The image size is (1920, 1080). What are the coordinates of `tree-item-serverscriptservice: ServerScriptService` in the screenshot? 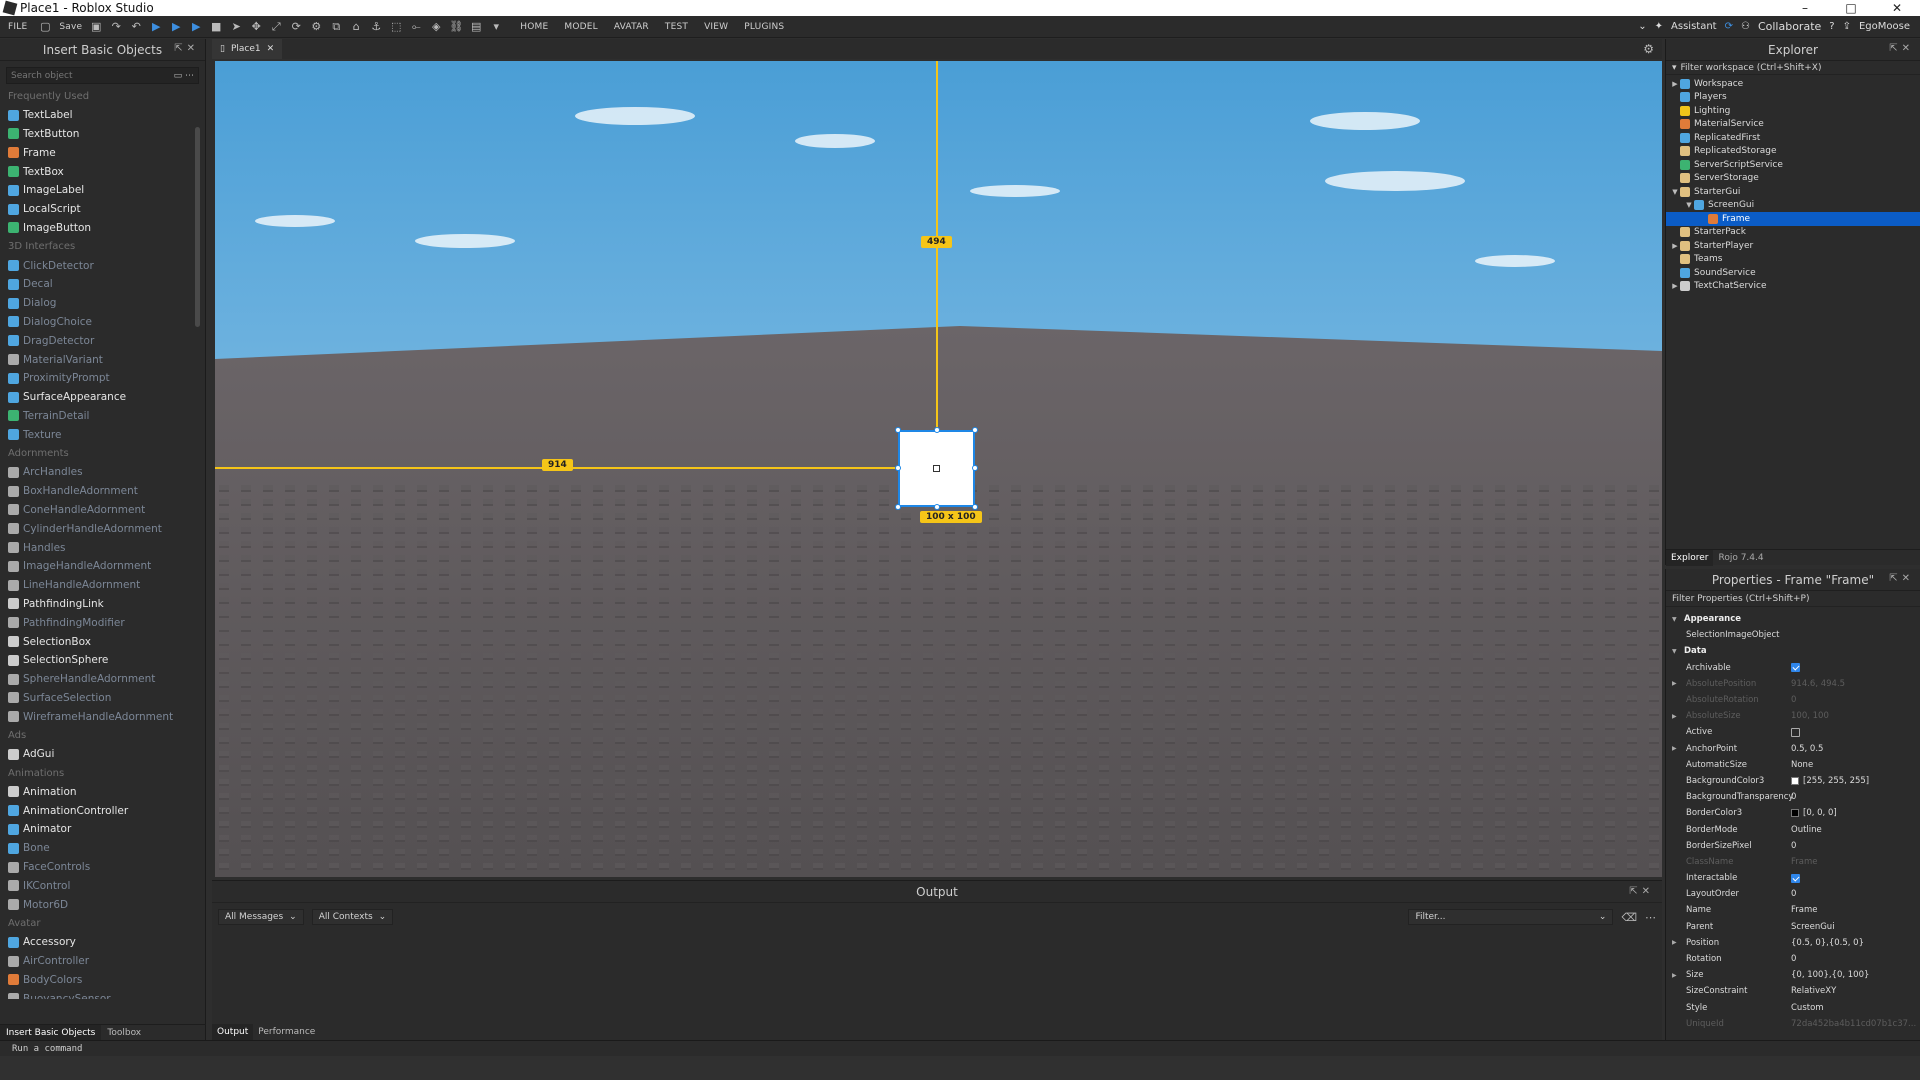 It's located at (1793, 165).